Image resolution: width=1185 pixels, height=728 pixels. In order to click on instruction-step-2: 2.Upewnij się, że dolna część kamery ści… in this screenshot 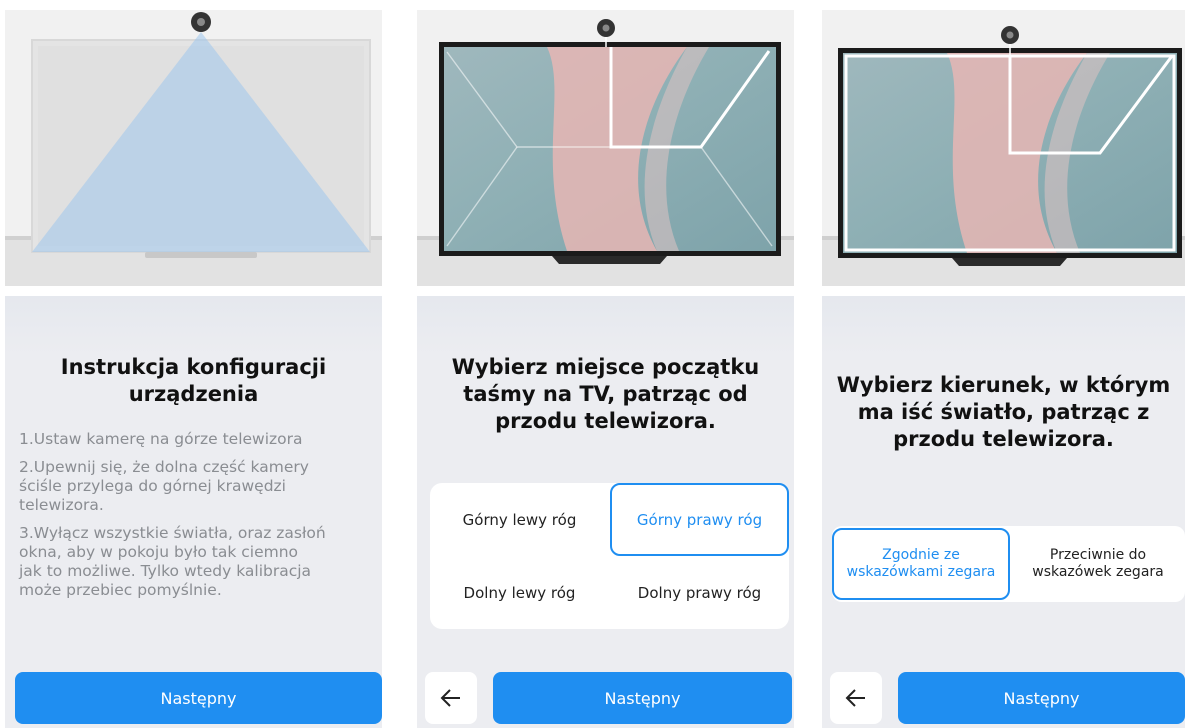, I will do `click(164, 486)`.